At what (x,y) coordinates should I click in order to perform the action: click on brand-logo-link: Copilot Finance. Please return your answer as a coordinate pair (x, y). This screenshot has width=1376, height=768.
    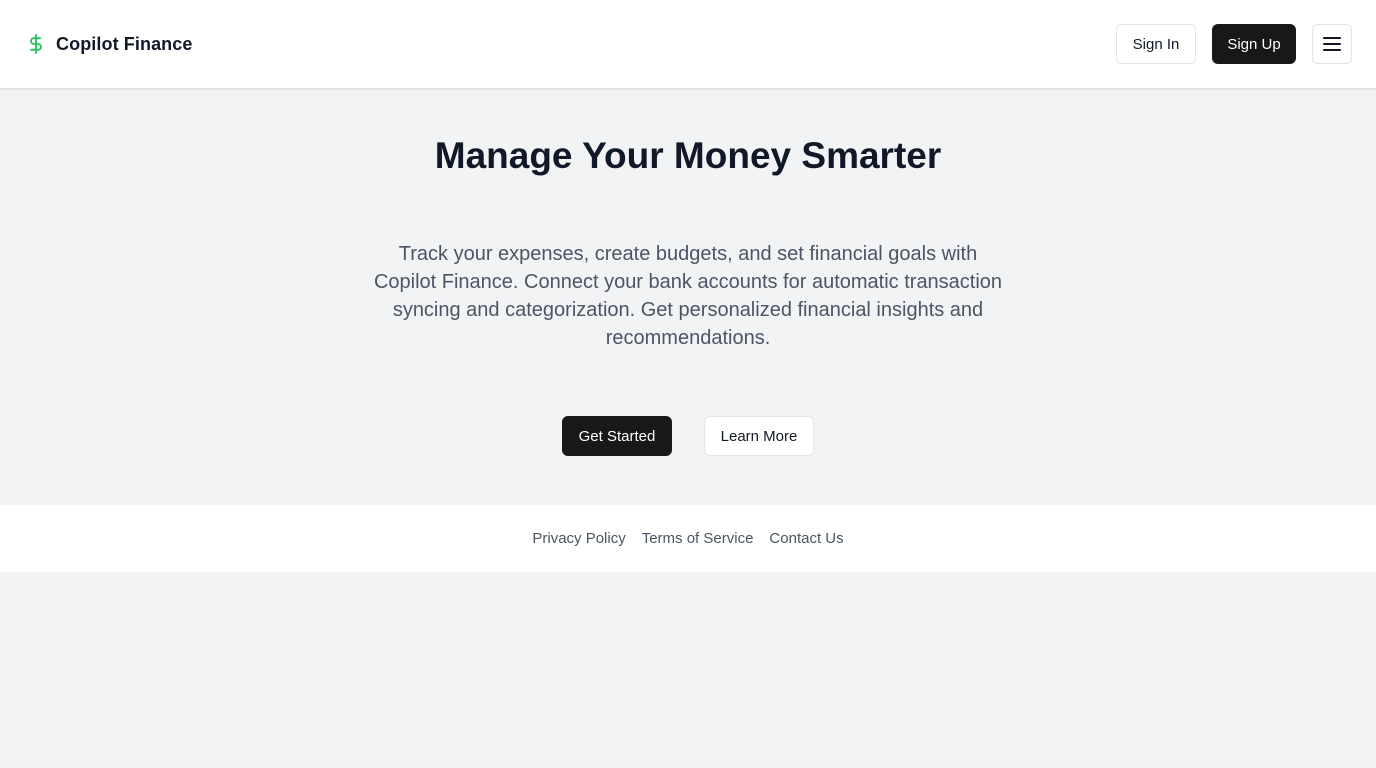
    Looking at the image, I should click on (109, 44).